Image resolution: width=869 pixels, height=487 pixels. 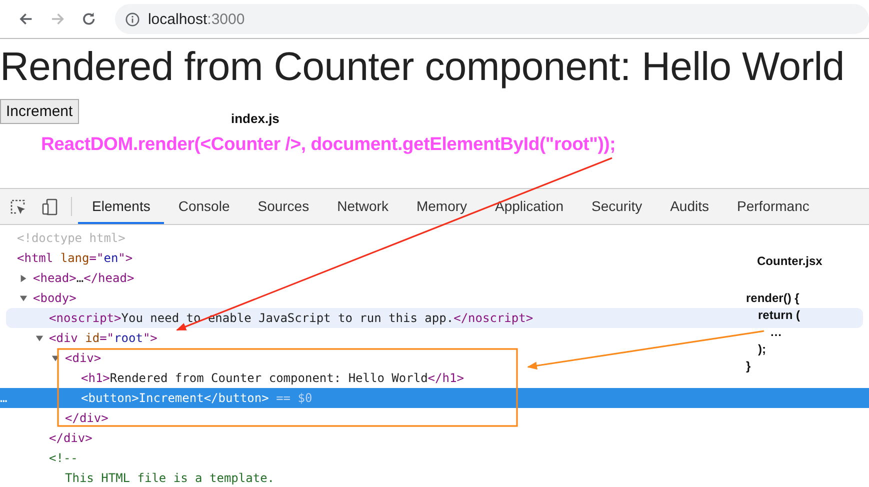 What do you see at coordinates (272, 378) in the screenshot?
I see `dom-node-text: <h1>Rendered from Counter component: Hello World</h1>` at bounding box center [272, 378].